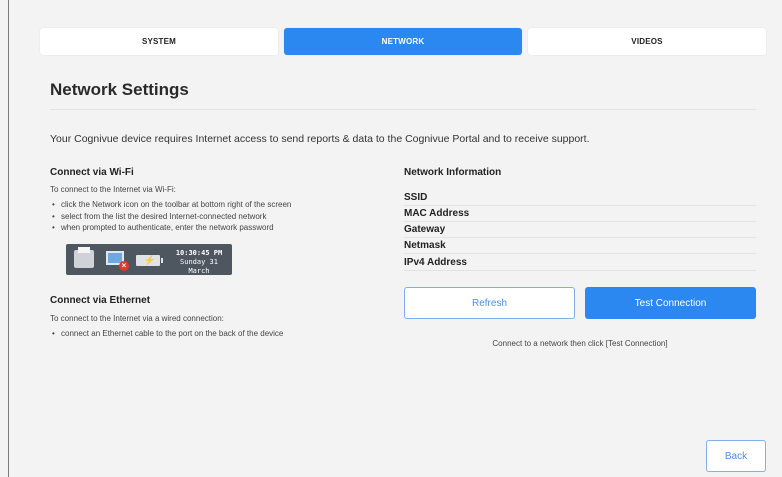 This screenshot has height=477, width=782. What do you see at coordinates (736, 456) in the screenshot?
I see `back-button: Back` at bounding box center [736, 456].